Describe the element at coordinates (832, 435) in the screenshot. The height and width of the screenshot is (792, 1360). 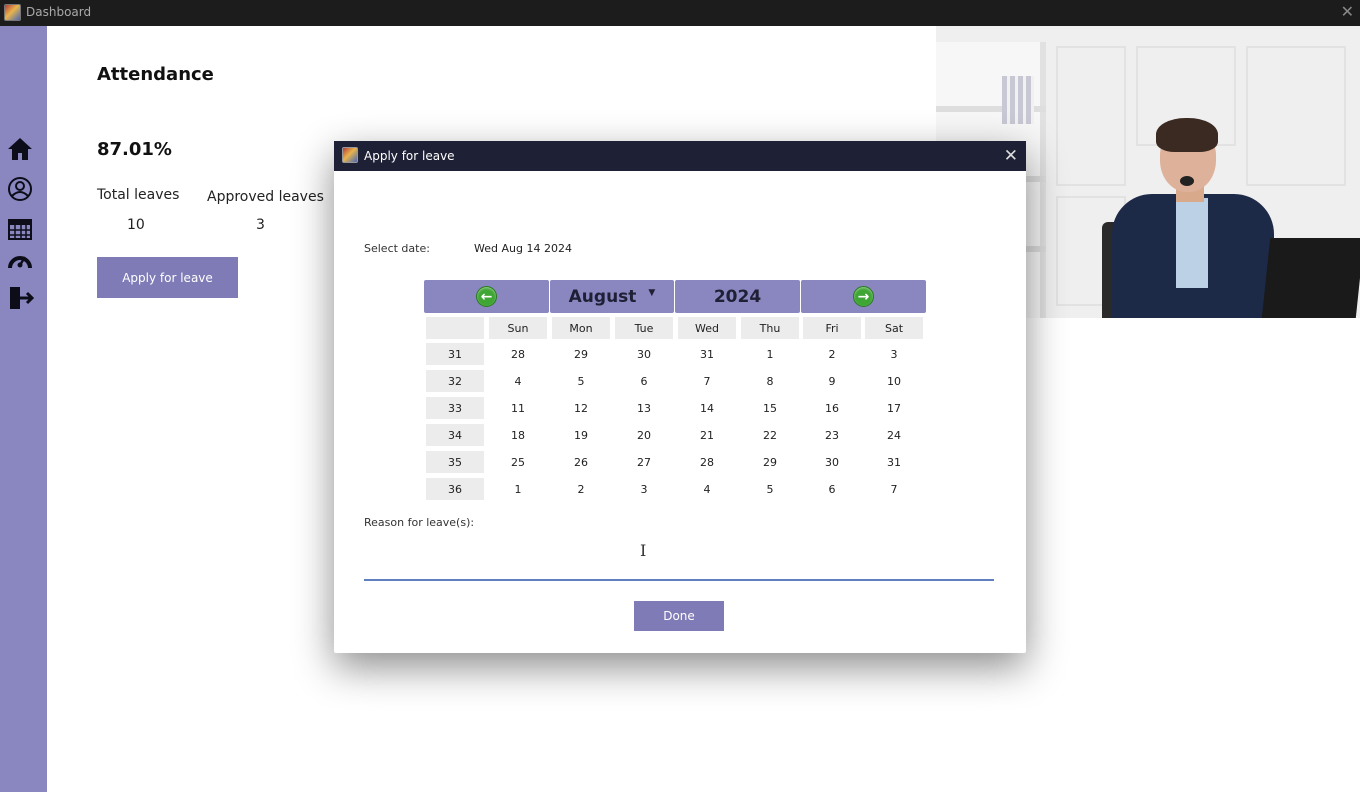
I see `calendar-day: 23` at that location.